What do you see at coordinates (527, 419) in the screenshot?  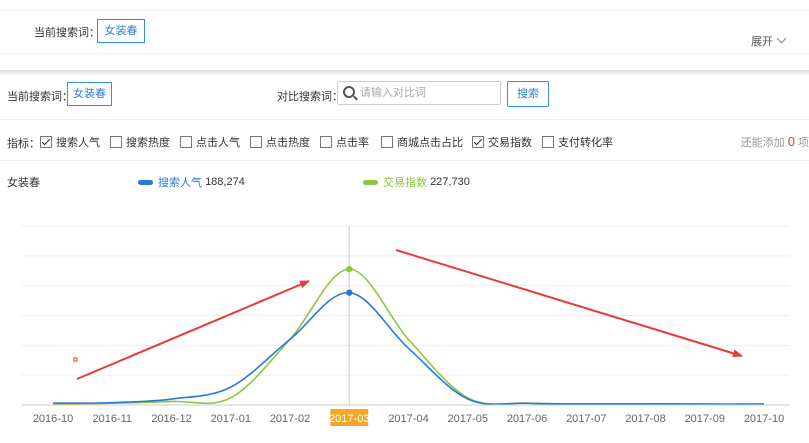 I see `x-tick-label: 2017-06` at bounding box center [527, 419].